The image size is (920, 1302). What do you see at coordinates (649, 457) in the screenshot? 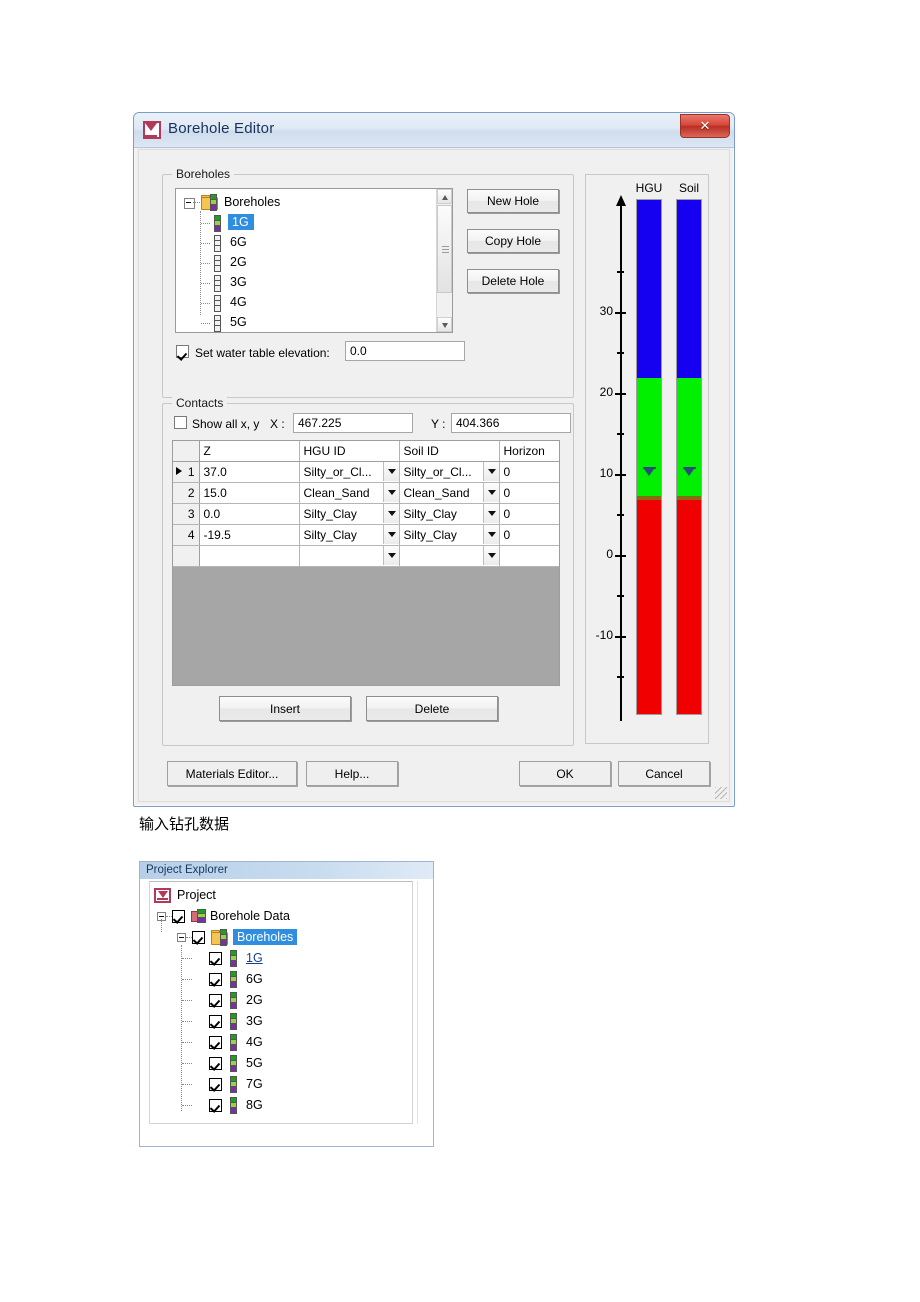
I see `hgu-stratigraphy-column` at bounding box center [649, 457].